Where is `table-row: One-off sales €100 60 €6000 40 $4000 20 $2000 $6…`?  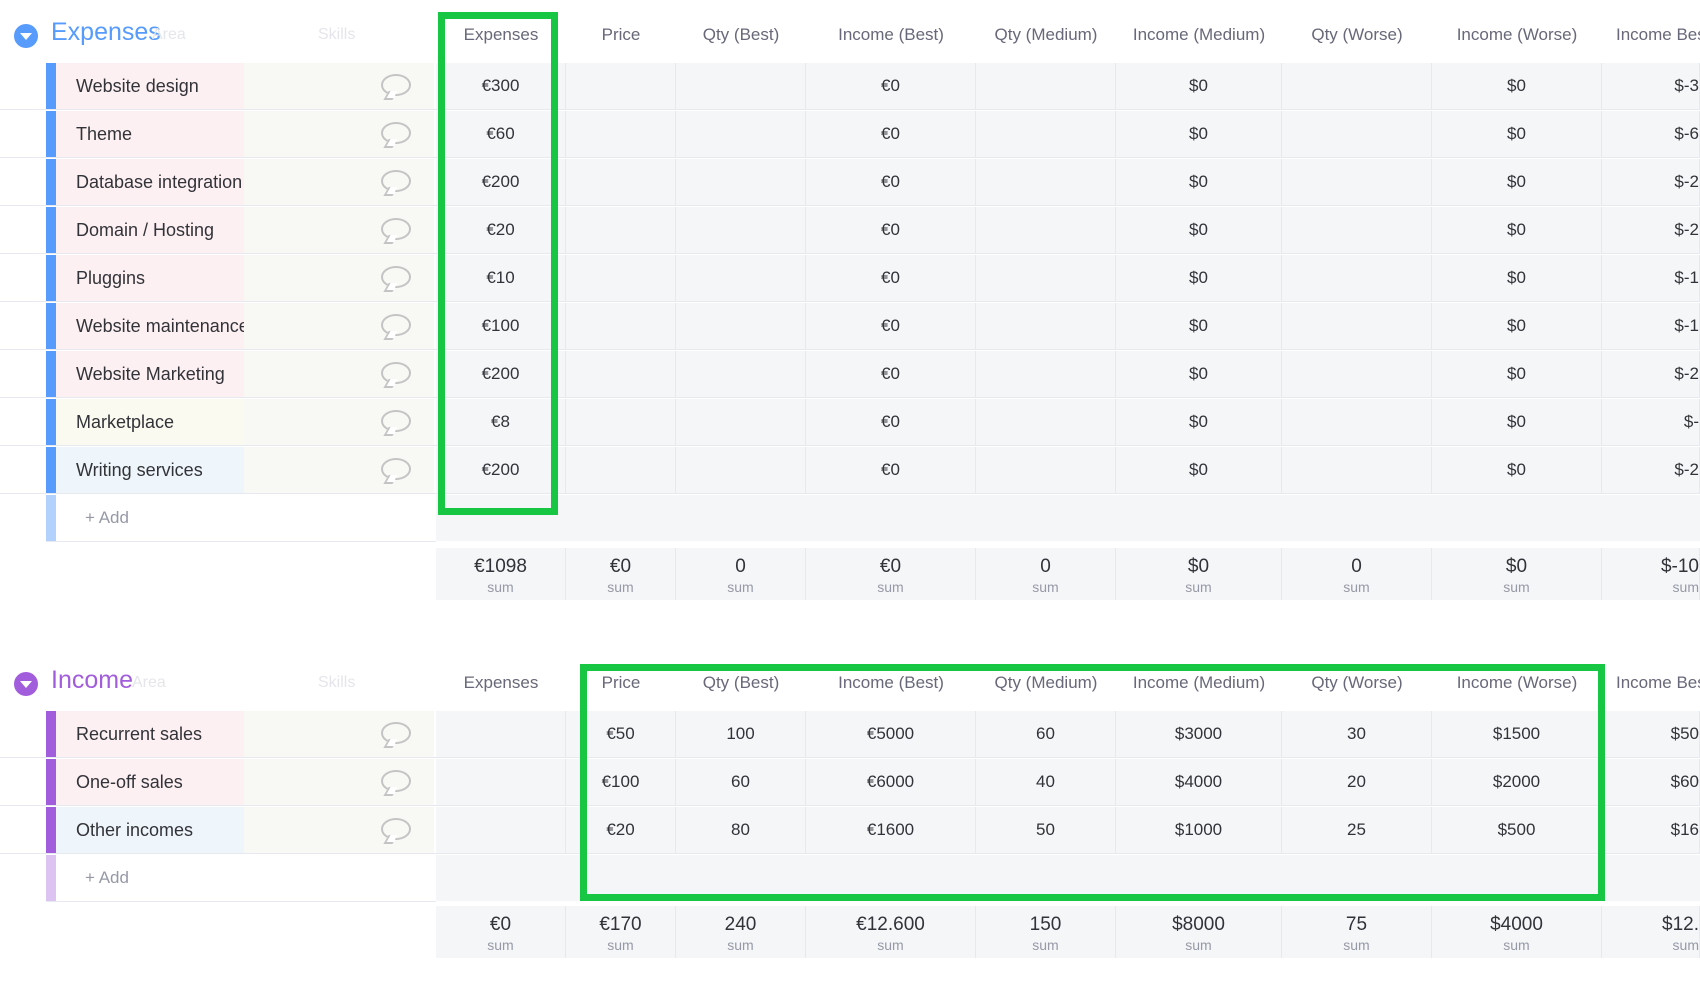
table-row: One-off sales €100 60 €6000 40 $4000 20 $2000 $6… is located at coordinates (850, 782).